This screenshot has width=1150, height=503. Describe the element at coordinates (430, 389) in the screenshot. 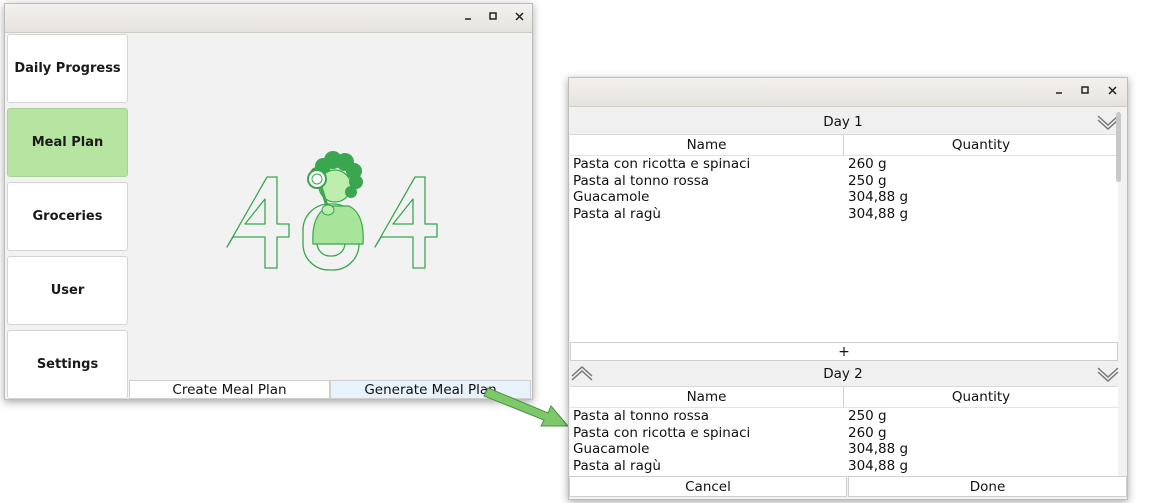

I see `generate-meal-plan-label: Generate Meal Plan` at that location.